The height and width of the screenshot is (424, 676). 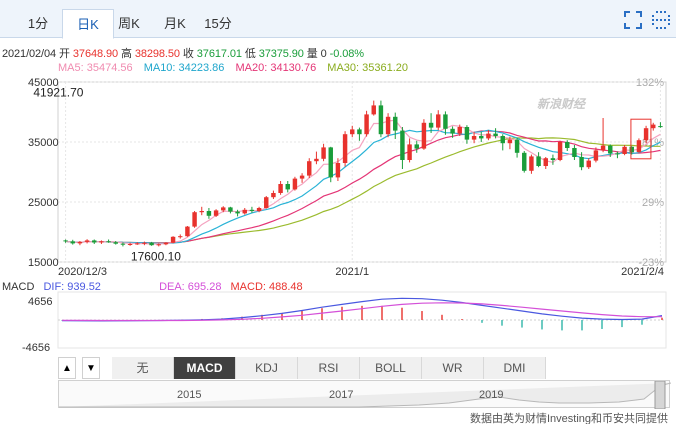 I want to click on data-source-note: 数据由英为财情Investing和币安共同提供, so click(x=568, y=418).